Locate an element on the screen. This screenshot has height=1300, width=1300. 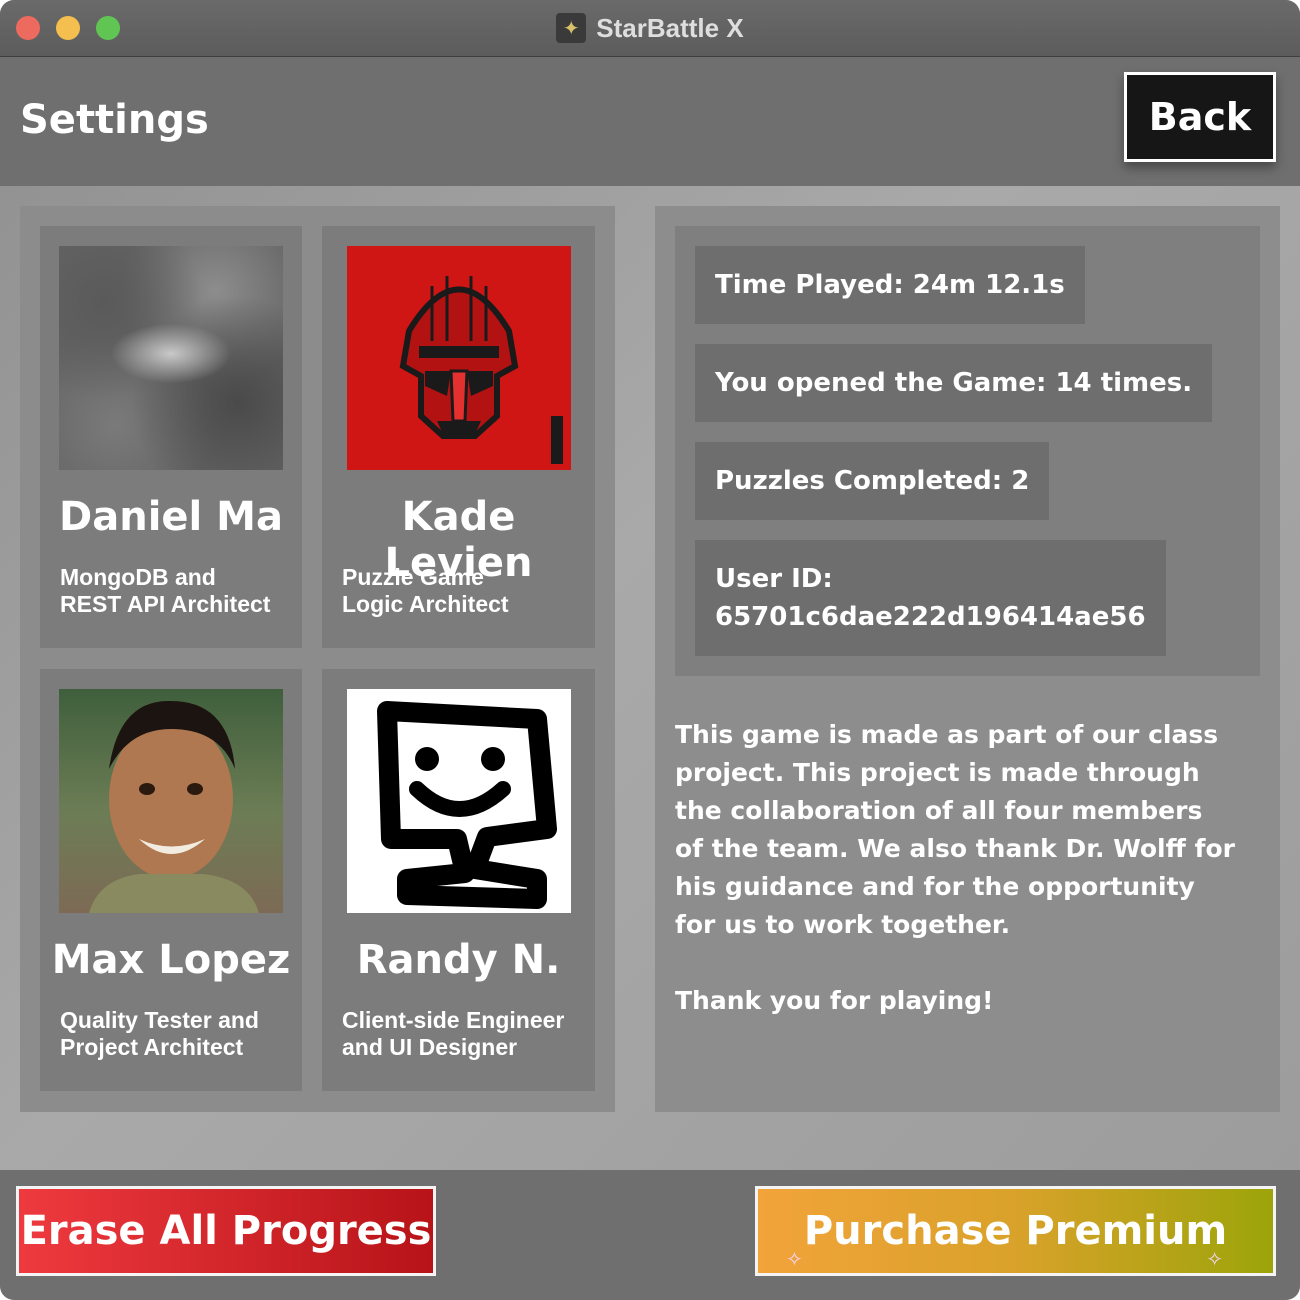
team-card-kade: Kade Levien Puzzle Game Logic Architect is located at coordinates (458, 437).